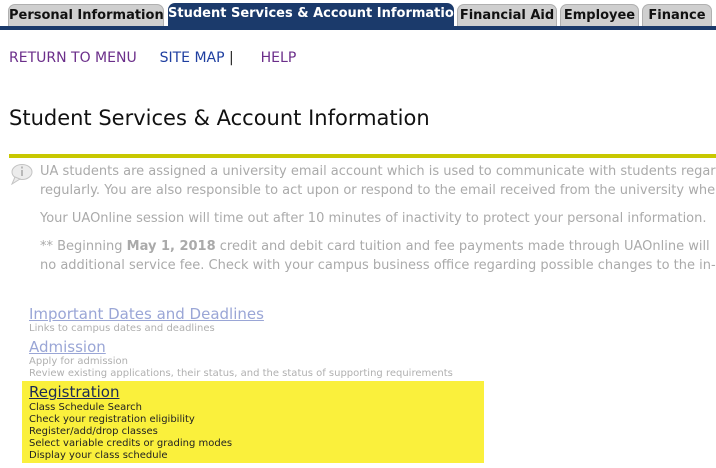  Describe the element at coordinates (78, 361) in the screenshot. I see `admission-desc-apply: Apply for admission` at that location.